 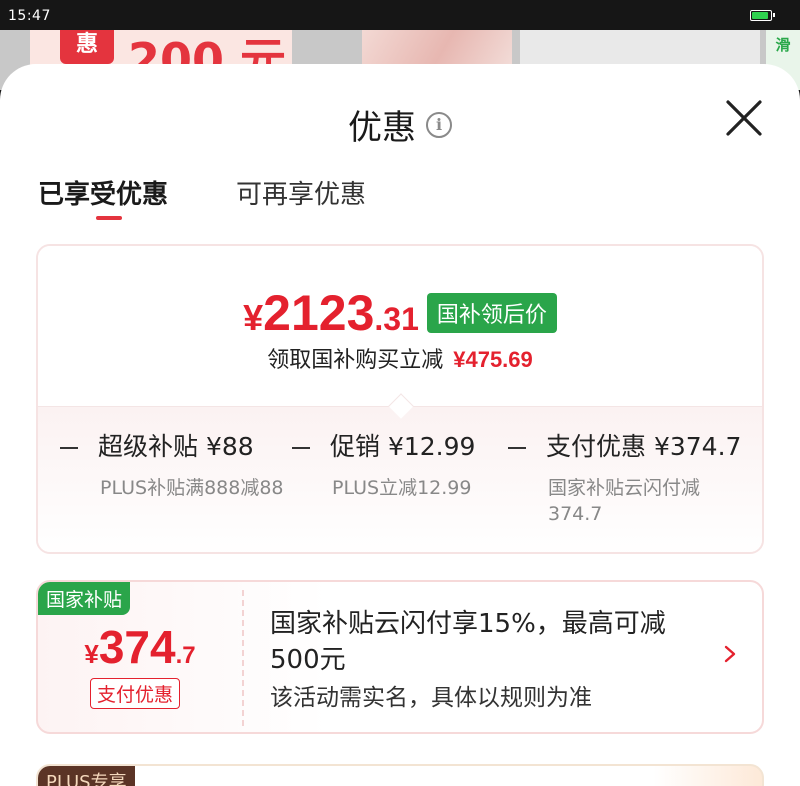 What do you see at coordinates (730, 654) in the screenshot?
I see `chevron-right-icon` at bounding box center [730, 654].